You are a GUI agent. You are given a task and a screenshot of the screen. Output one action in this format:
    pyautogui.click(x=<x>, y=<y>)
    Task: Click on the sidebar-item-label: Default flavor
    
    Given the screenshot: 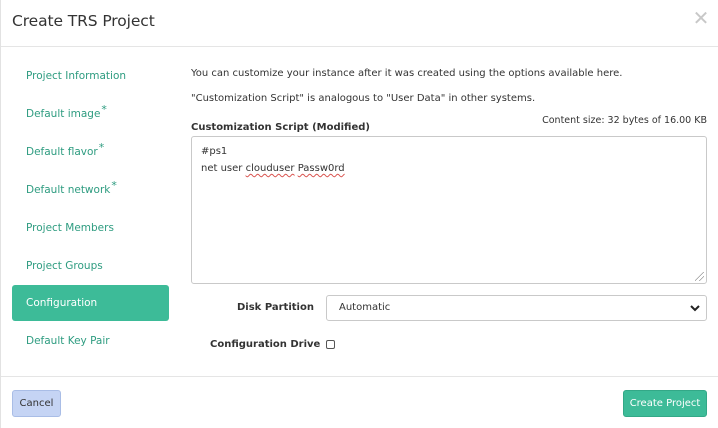 What is the action you would take?
    pyautogui.click(x=62, y=152)
    